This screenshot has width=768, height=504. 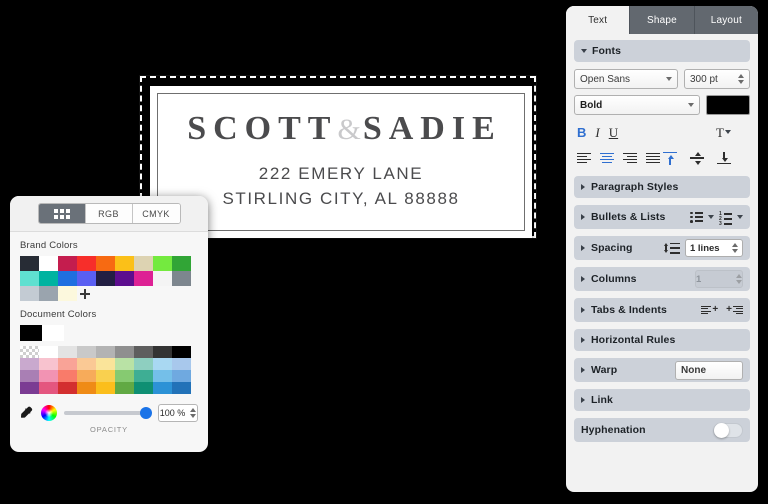 What do you see at coordinates (726, 20) in the screenshot?
I see `tab-layout: Layout` at bounding box center [726, 20].